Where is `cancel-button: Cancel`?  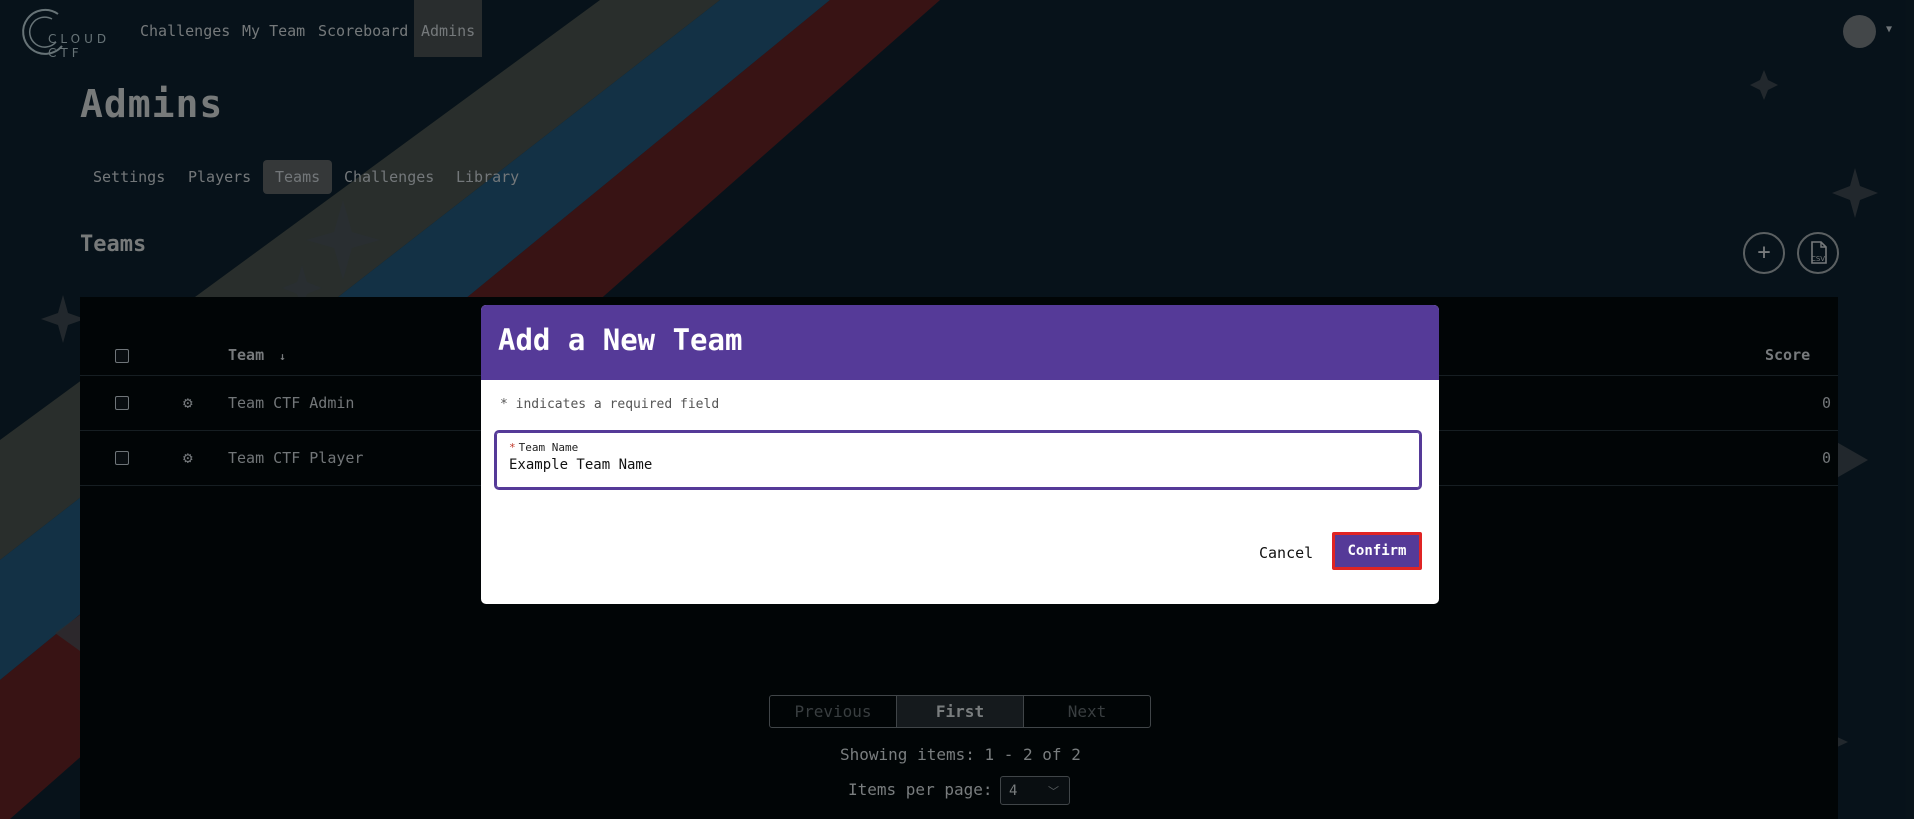
cancel-button: Cancel is located at coordinates (1286, 553).